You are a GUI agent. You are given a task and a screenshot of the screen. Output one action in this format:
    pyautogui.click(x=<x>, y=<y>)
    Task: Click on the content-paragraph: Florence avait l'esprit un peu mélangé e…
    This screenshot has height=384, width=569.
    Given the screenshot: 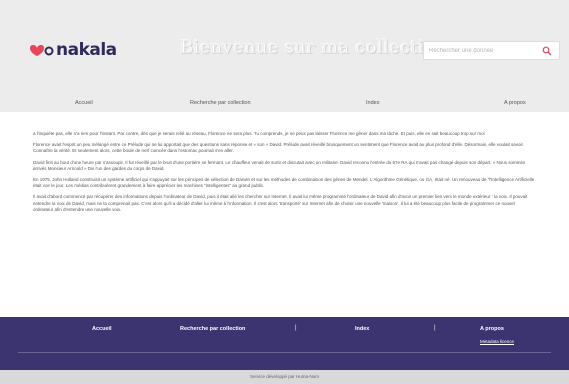 What is the action you would take?
    pyautogui.click(x=279, y=148)
    